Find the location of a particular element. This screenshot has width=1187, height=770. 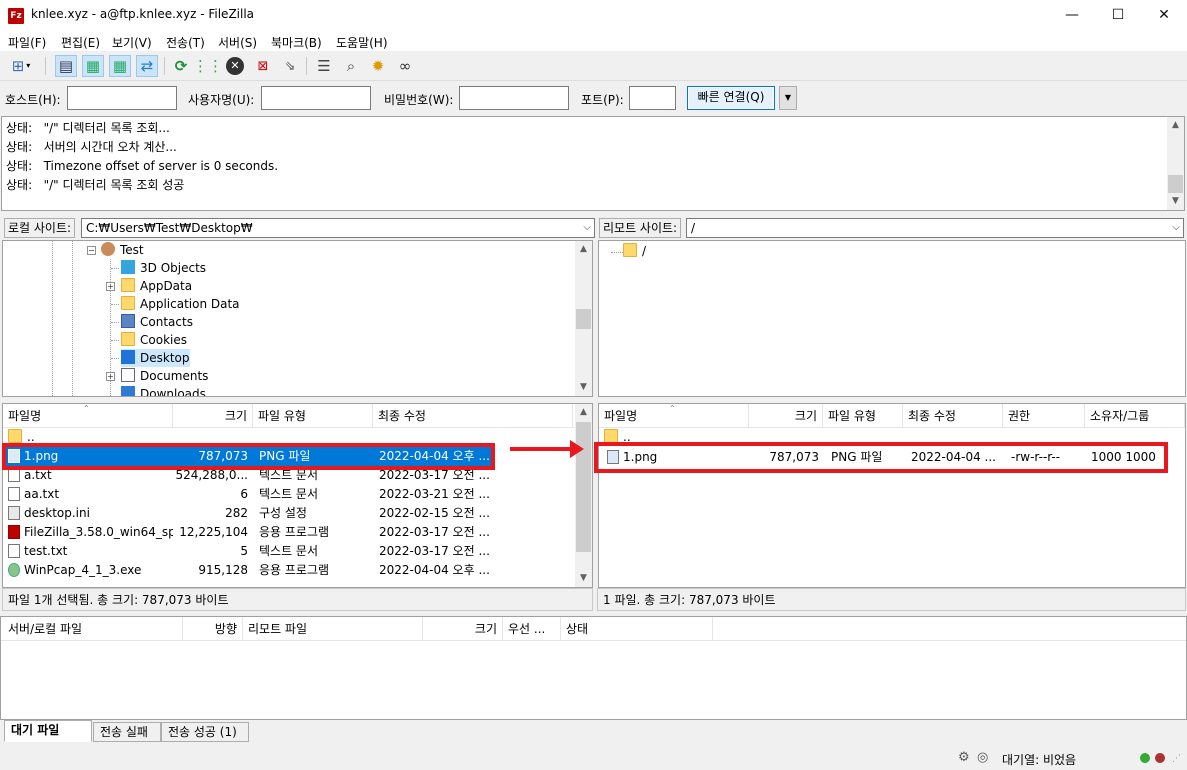

menu-transfer: 전송(T) is located at coordinates (185, 42).